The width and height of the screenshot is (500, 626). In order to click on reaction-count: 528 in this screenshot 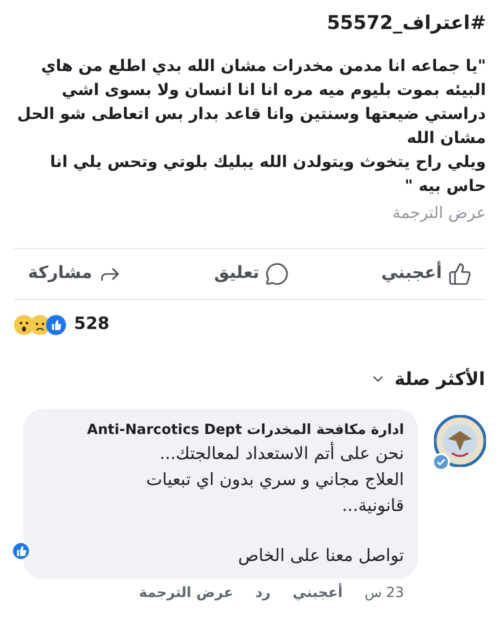, I will do `click(92, 325)`.